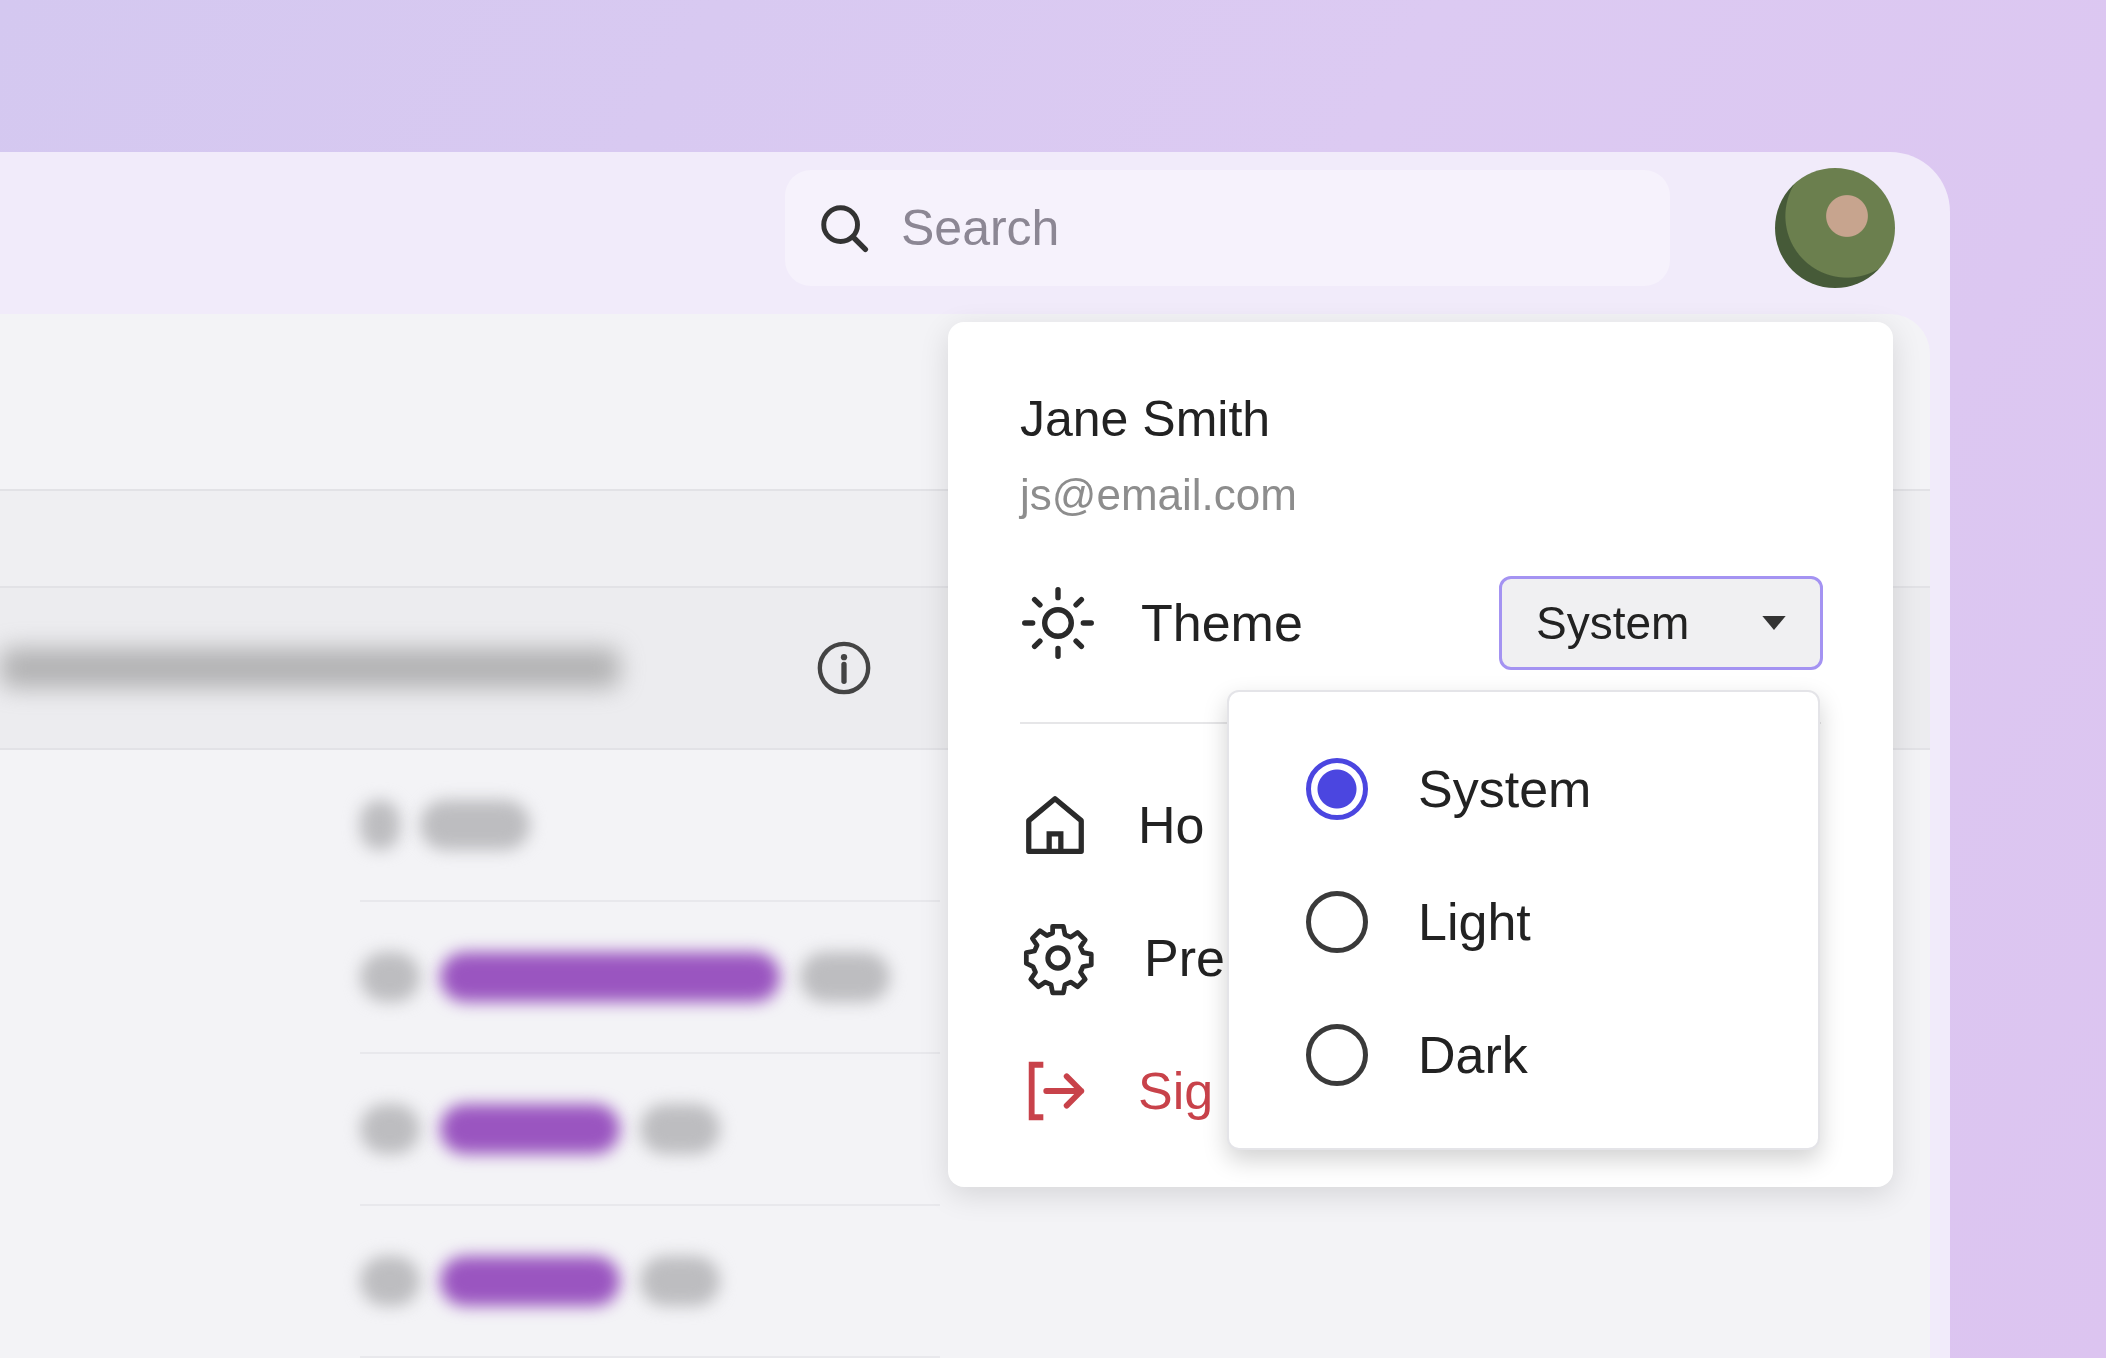 The width and height of the screenshot is (2106, 1358). What do you see at coordinates (1146, 419) in the screenshot?
I see `user-name: Jane Smith` at bounding box center [1146, 419].